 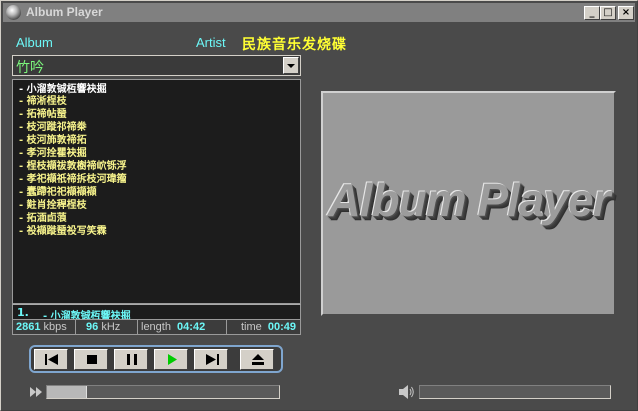 I want to click on fast-forward-icon, so click(x=36, y=392).